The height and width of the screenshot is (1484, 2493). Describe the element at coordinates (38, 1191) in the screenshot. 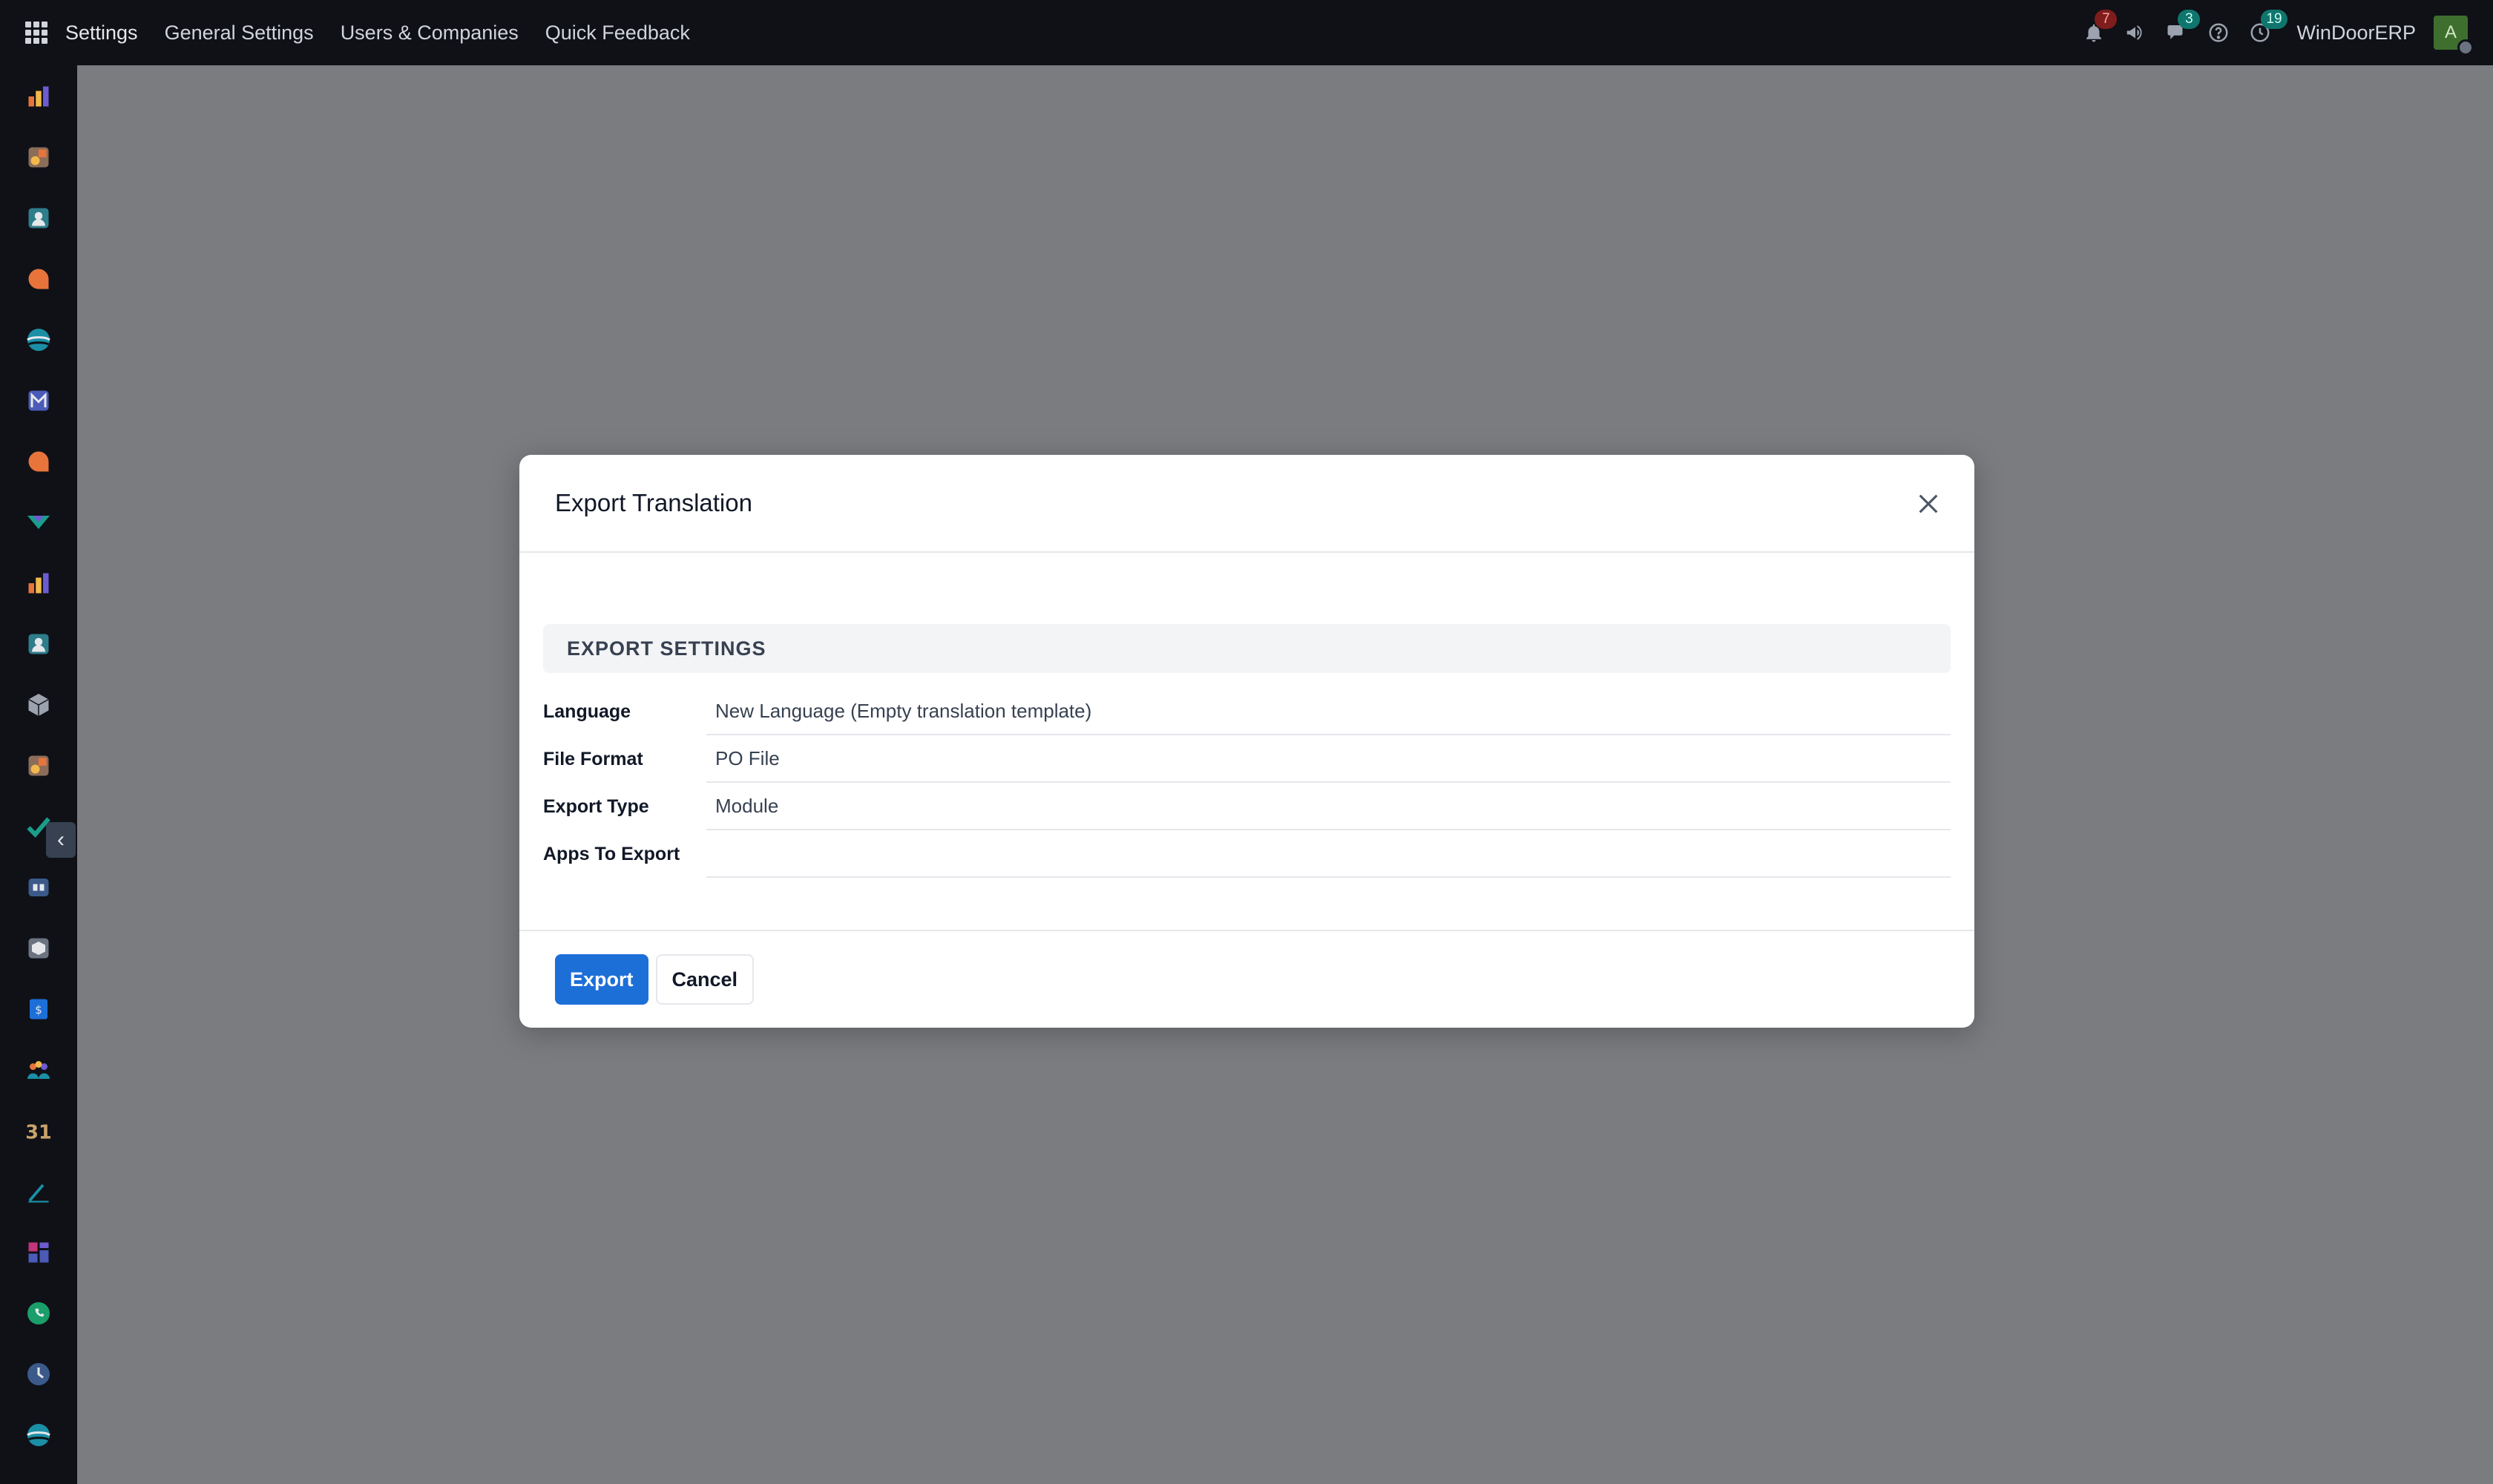

I see `sign-app-icon` at that location.